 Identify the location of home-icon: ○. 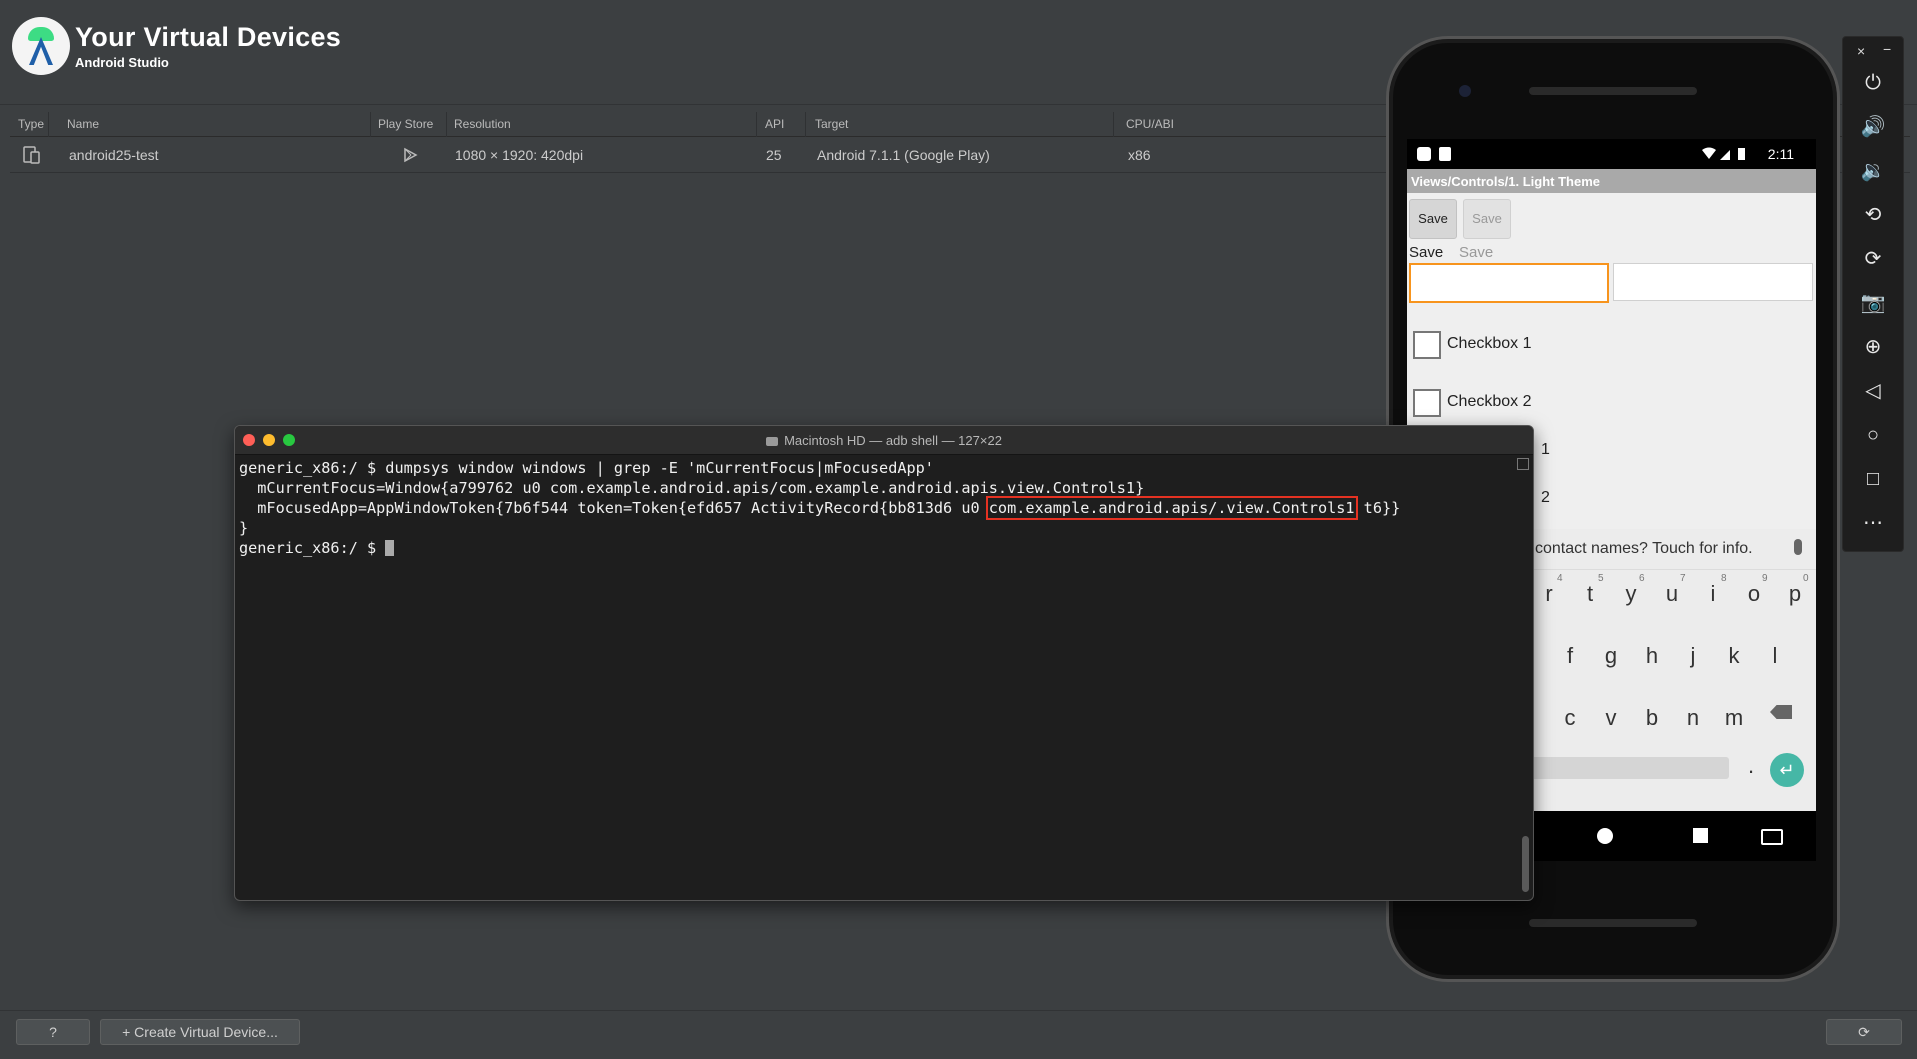
(1873, 435).